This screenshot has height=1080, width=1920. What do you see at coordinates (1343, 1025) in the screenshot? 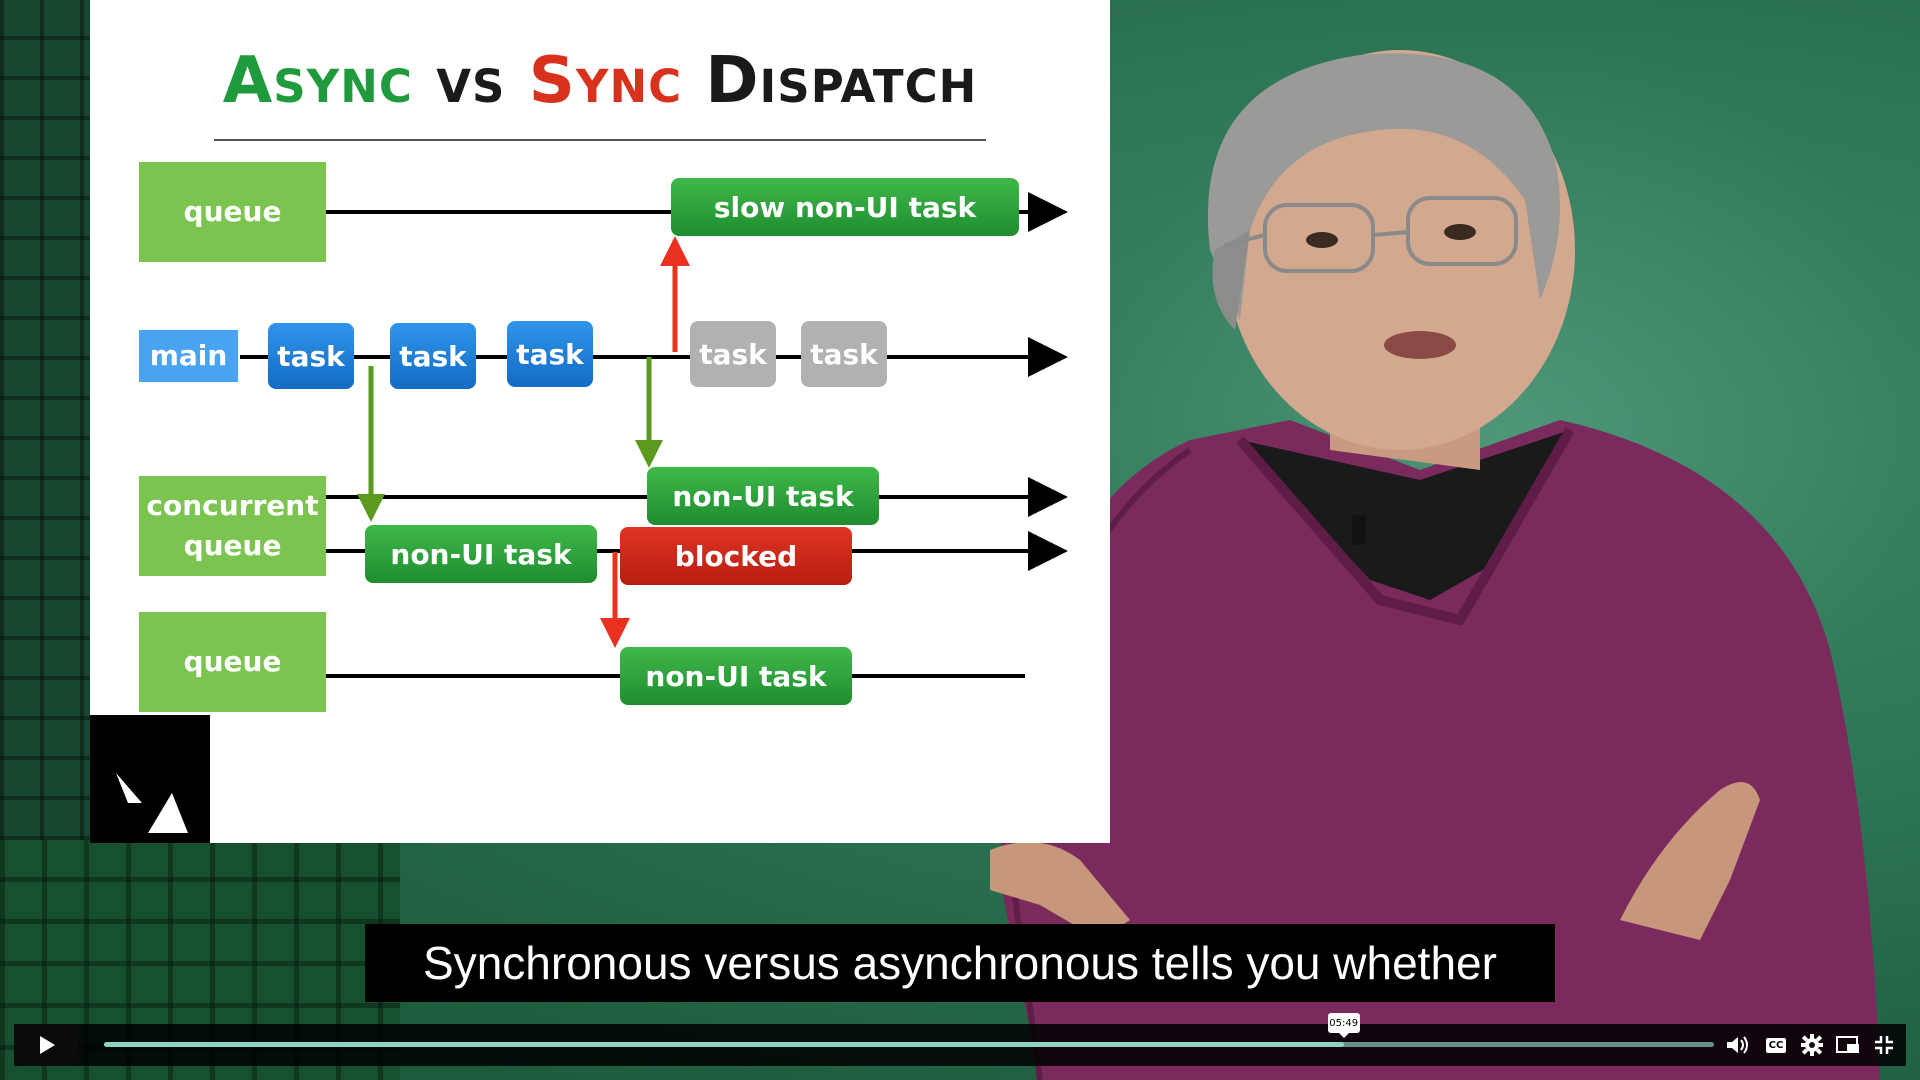
I see `time-tooltip: 05:49` at bounding box center [1343, 1025].